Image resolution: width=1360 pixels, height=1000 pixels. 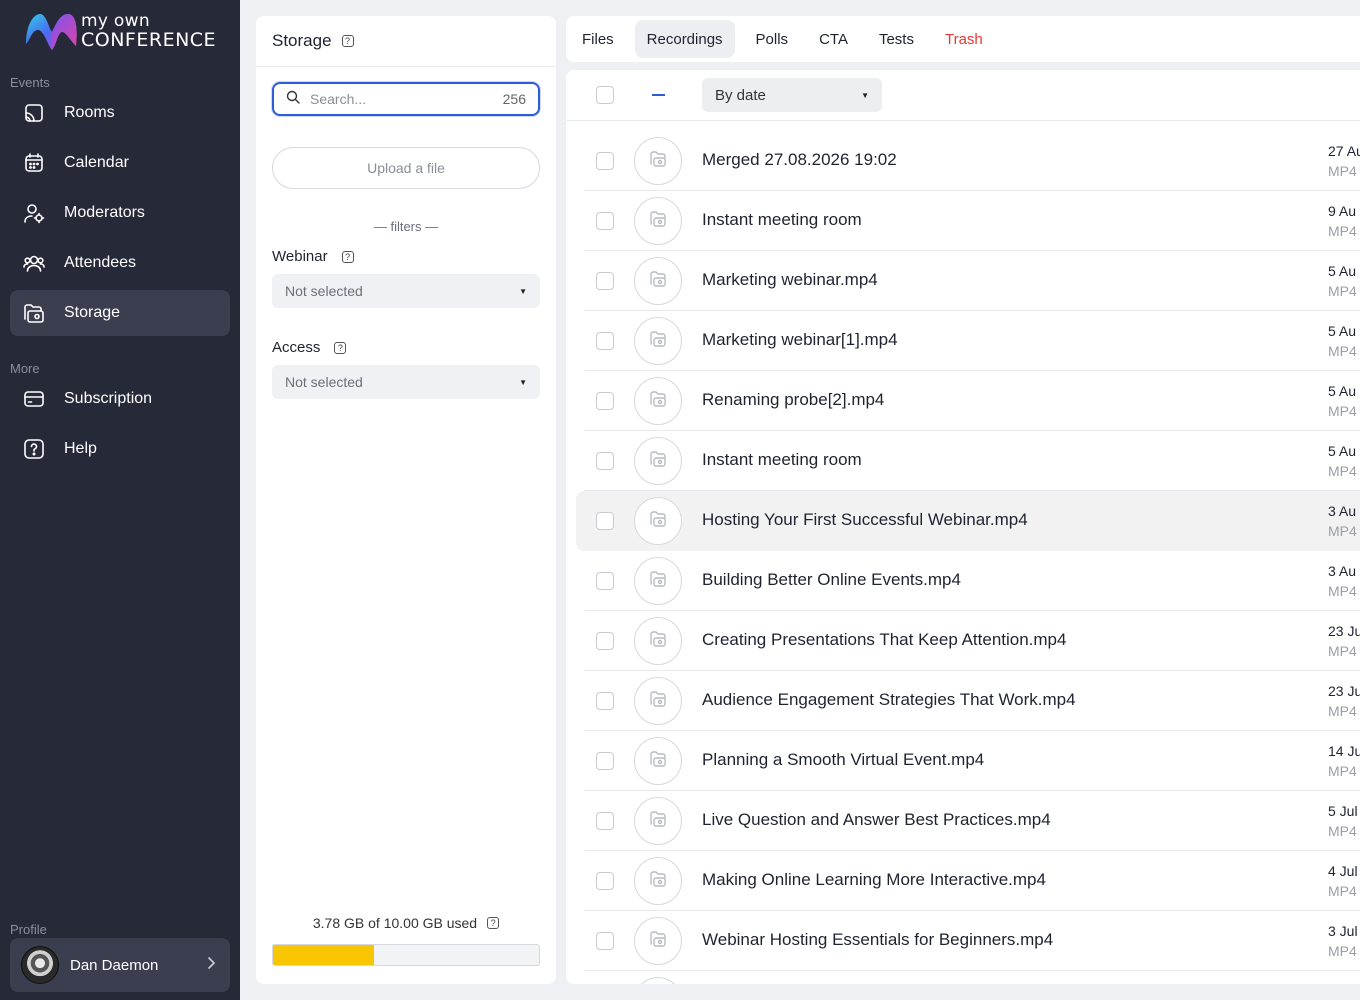 I want to click on bulk-action-dash, so click(x=658, y=95).